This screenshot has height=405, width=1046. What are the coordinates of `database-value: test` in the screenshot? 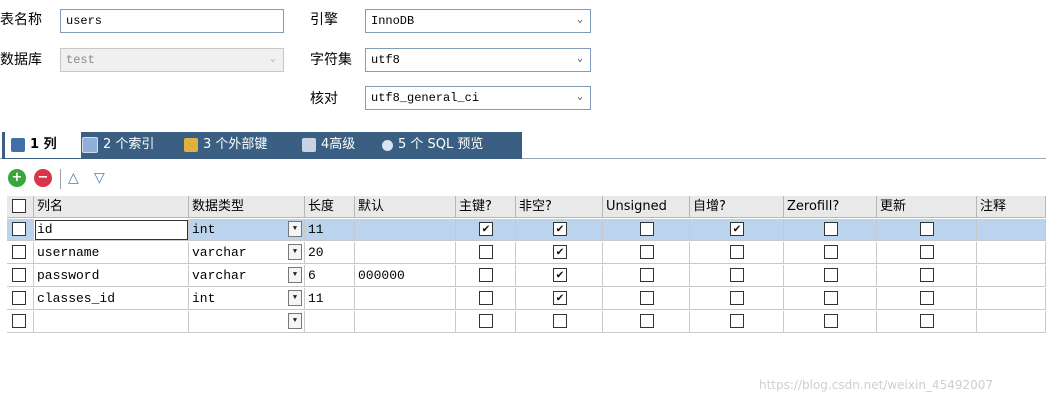 It's located at (80, 60).